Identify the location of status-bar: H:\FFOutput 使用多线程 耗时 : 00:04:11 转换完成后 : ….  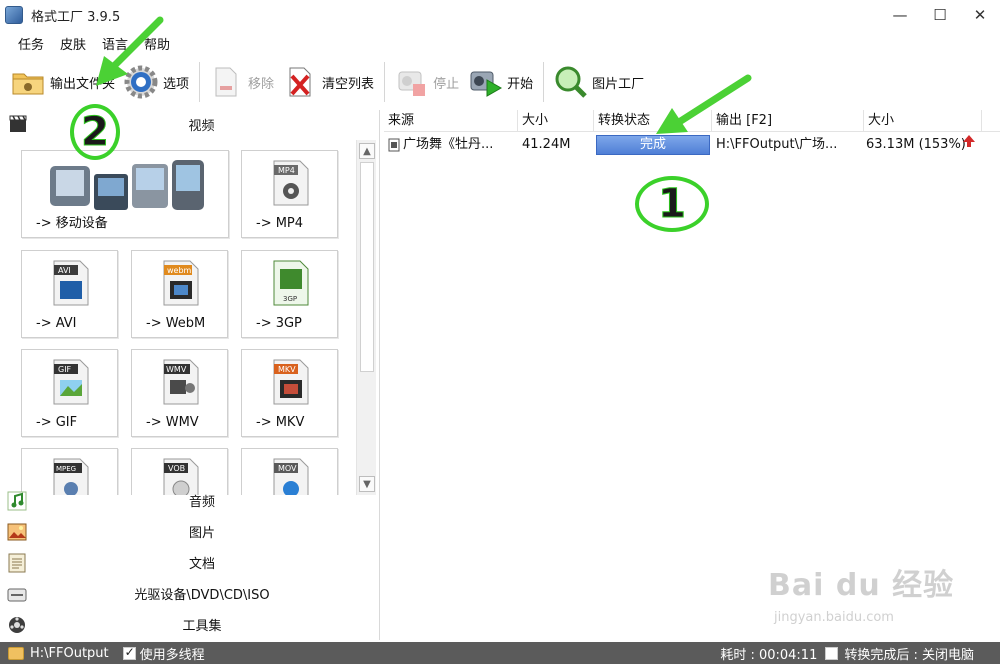
(500, 653).